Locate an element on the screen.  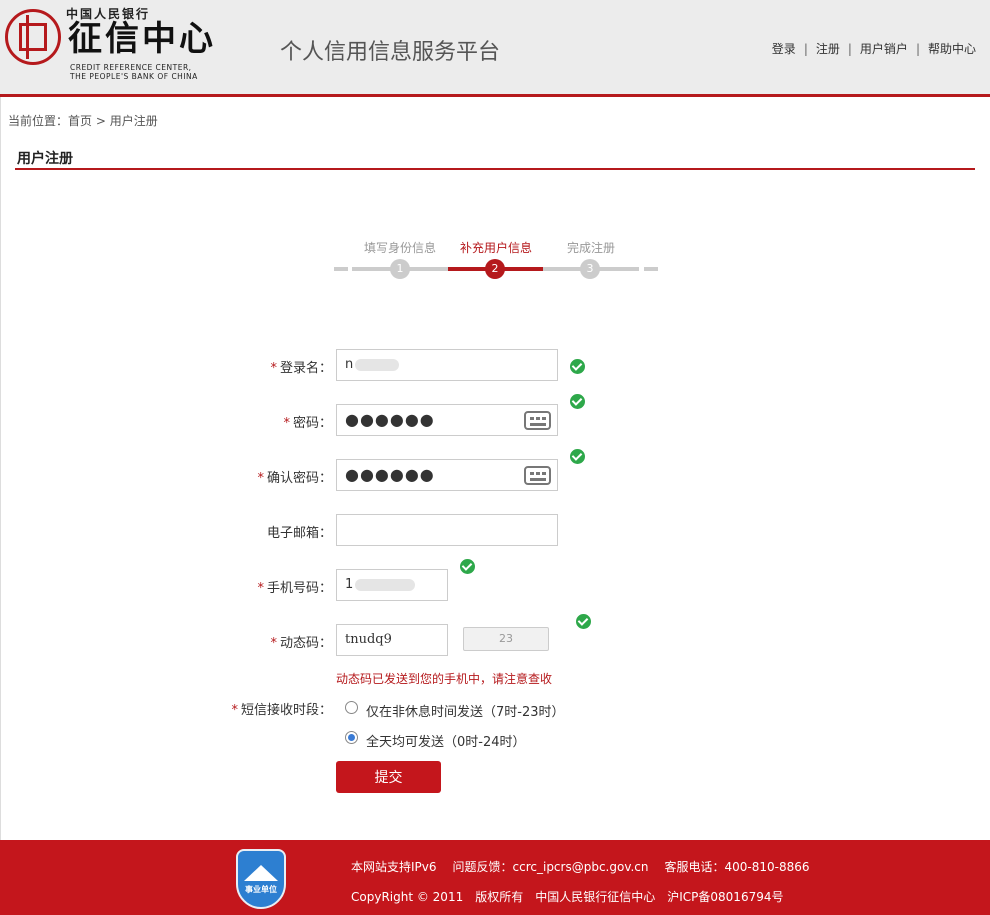
nav-cancel-account-link: 用户销户 is located at coordinates (884, 49).